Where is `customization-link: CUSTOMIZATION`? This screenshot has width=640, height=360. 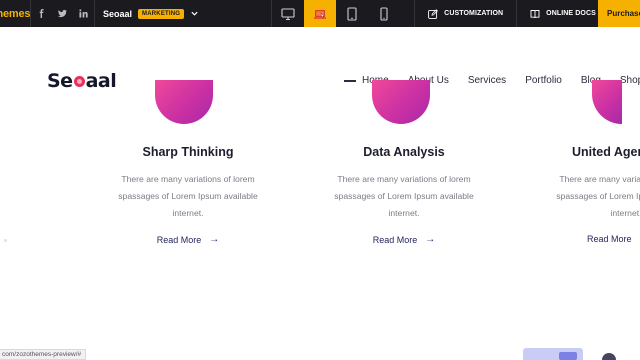 customization-link: CUSTOMIZATION is located at coordinates (465, 13).